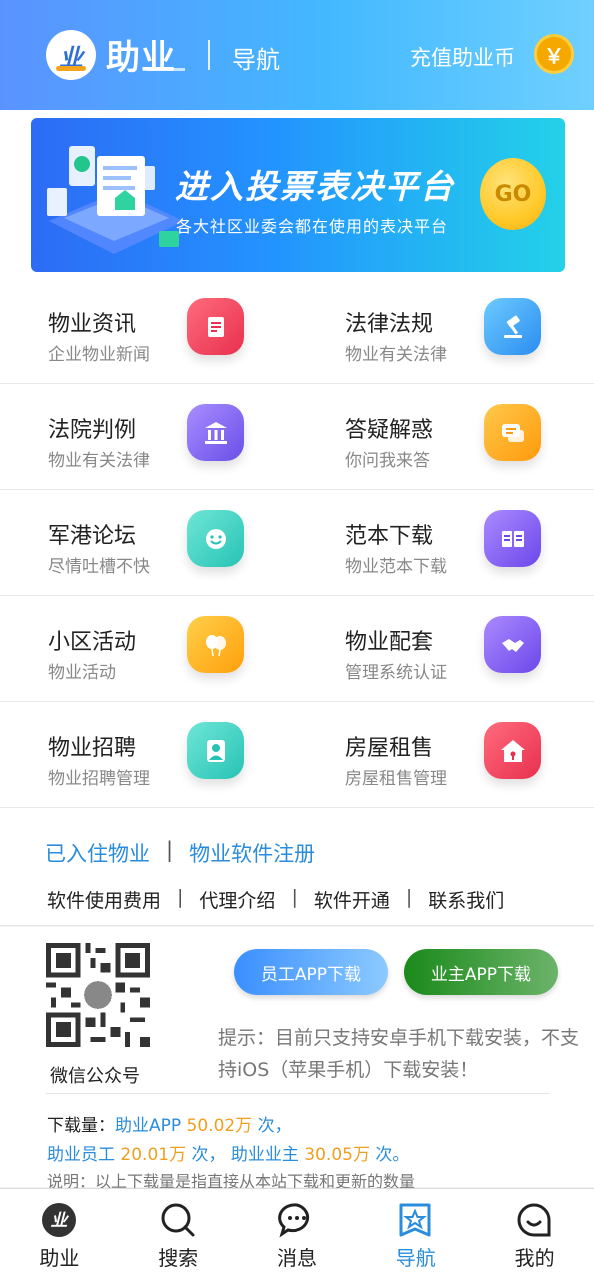 The width and height of the screenshot is (594, 1280). Describe the element at coordinates (389, 748) in the screenshot. I see `grid-item-title: 房屋租售` at that location.